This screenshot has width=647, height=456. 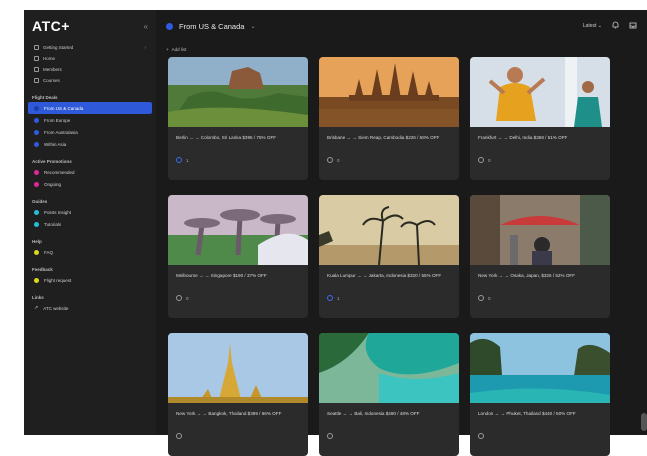 What do you see at coordinates (401, 26) in the screenshot?
I see `top-bar: From US & Canada ⌄ Latest ⌄` at bounding box center [401, 26].